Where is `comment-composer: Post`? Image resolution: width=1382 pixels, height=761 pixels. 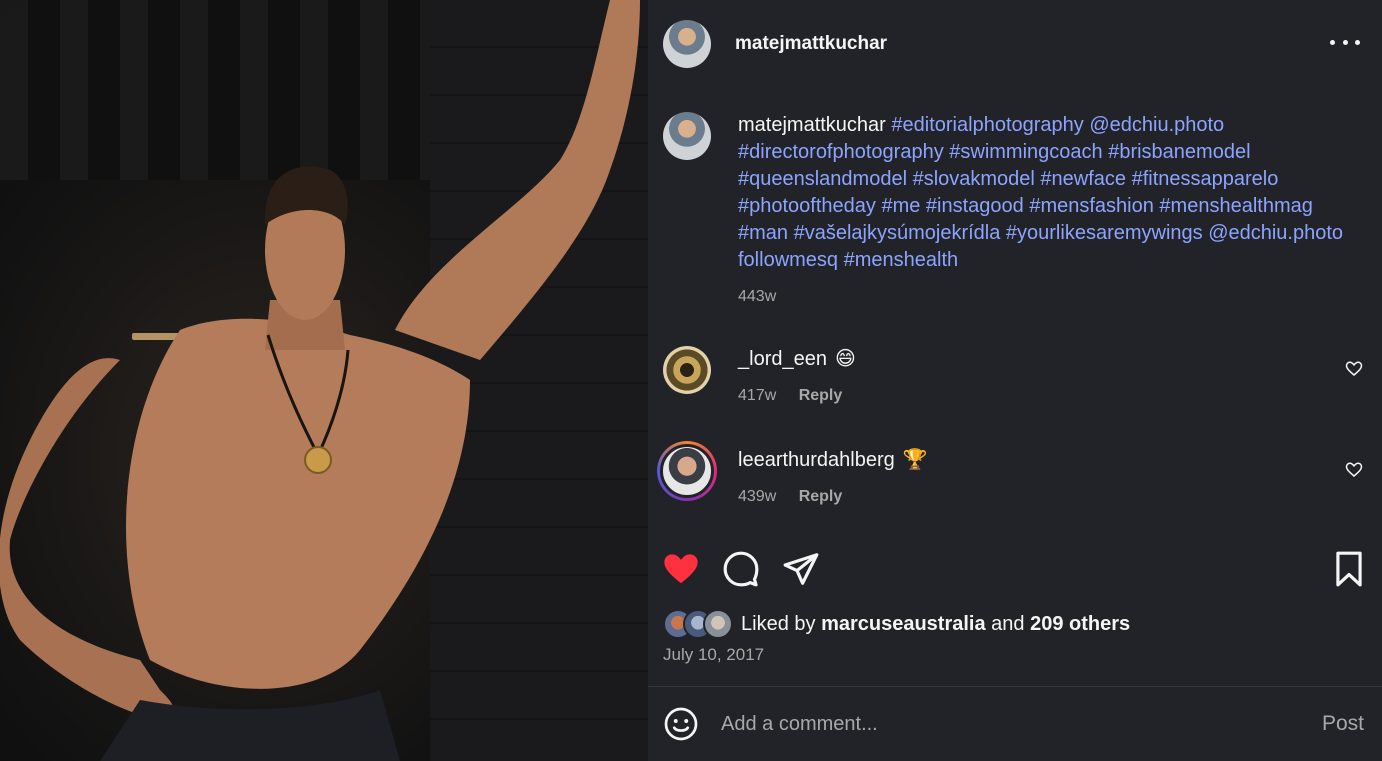
comment-composer: Post is located at coordinates (1015, 724).